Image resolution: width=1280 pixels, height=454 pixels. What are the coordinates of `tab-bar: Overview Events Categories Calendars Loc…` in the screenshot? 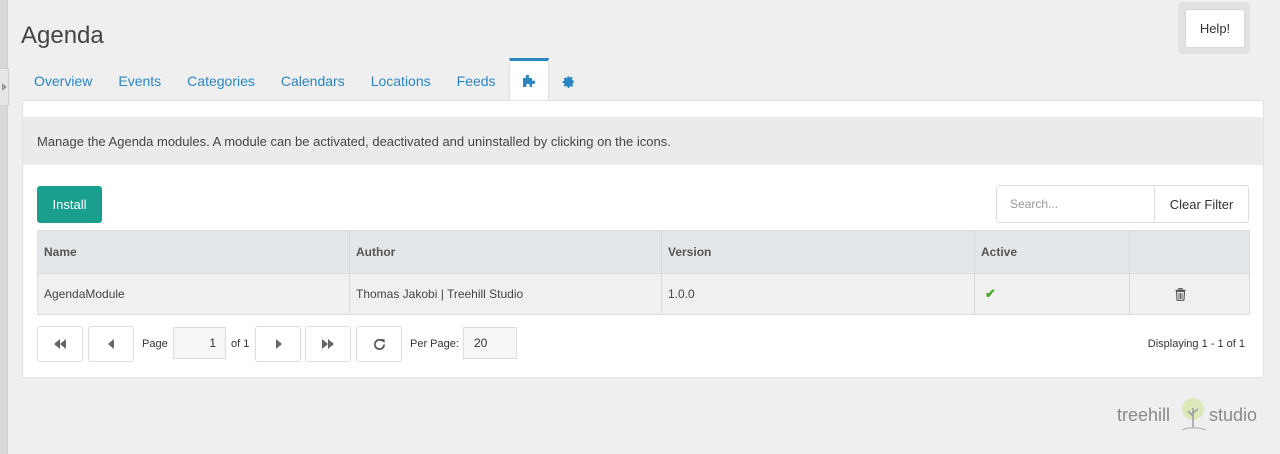 It's located at (304, 79).